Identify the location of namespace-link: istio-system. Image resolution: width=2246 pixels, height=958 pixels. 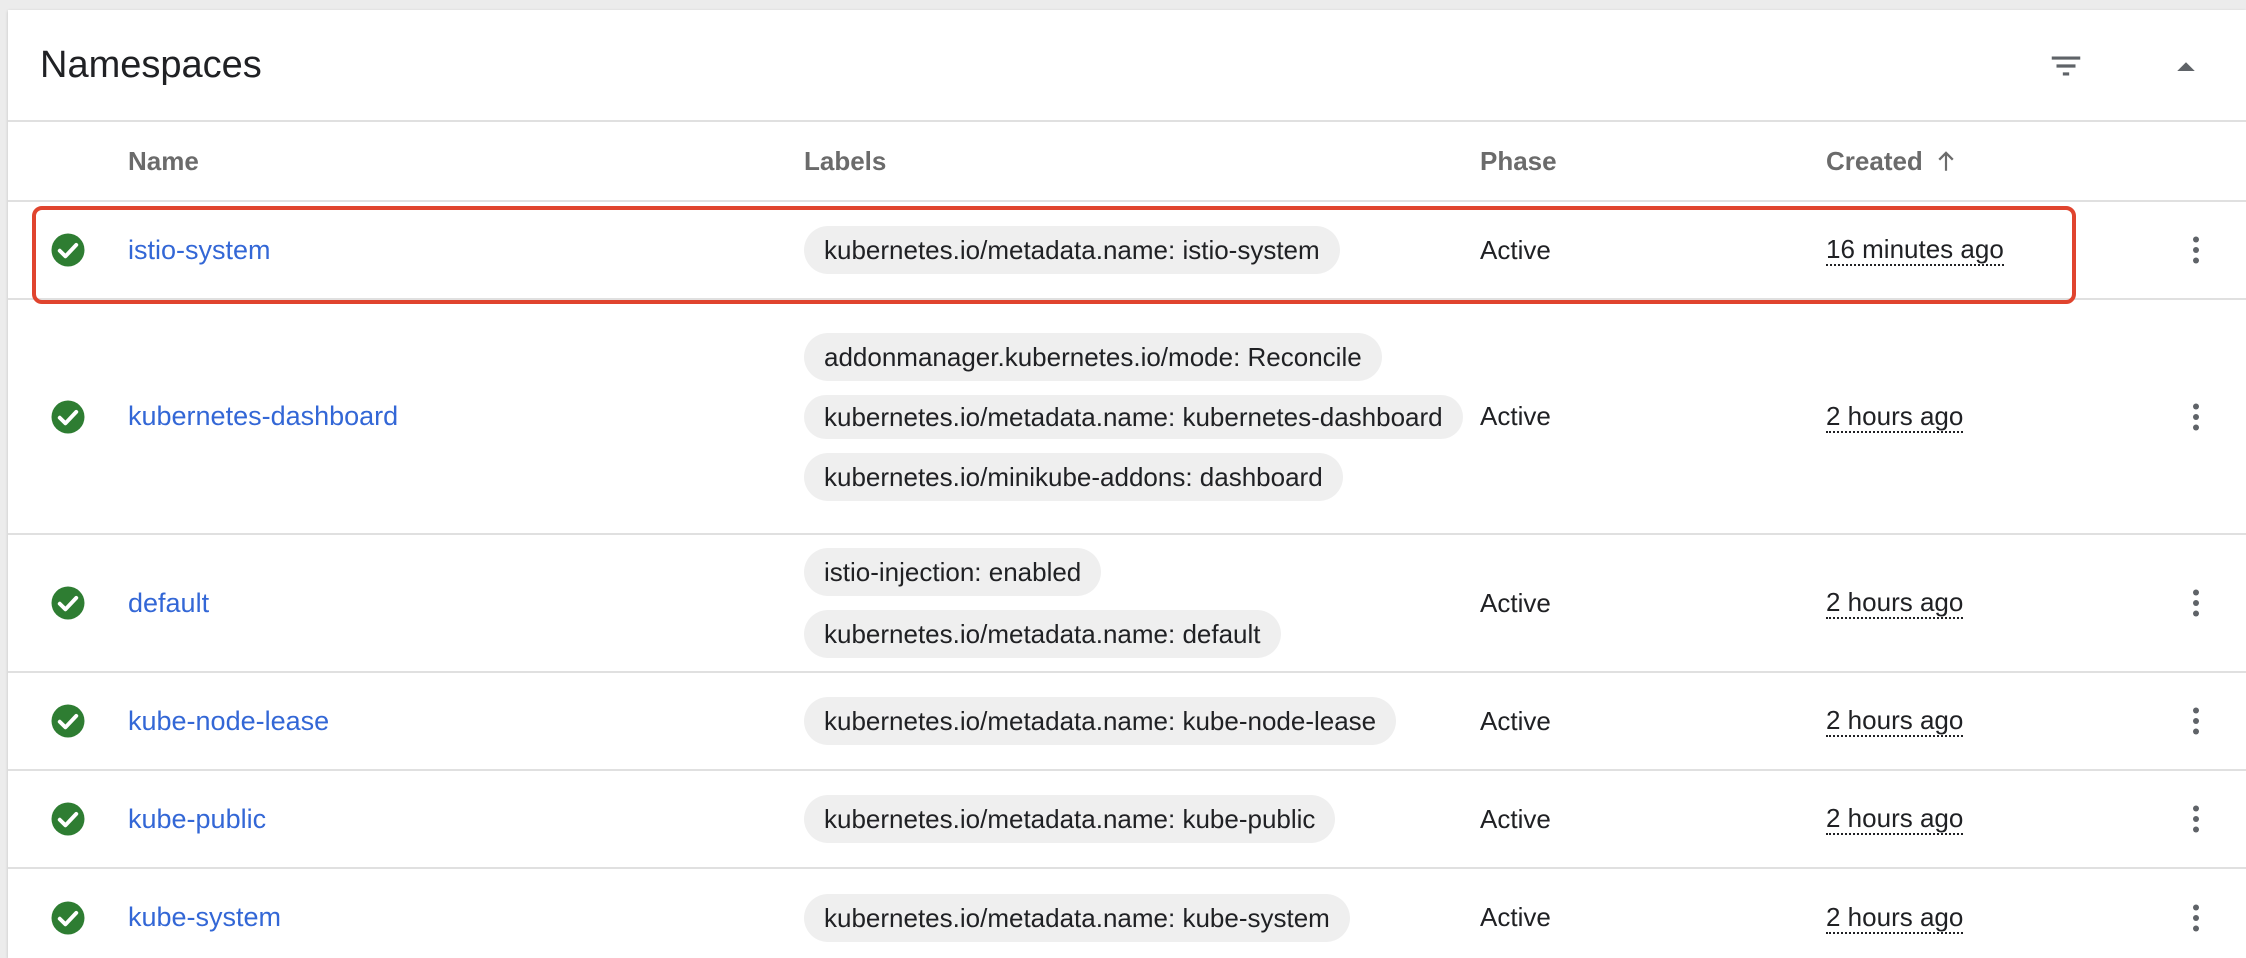
(199, 250).